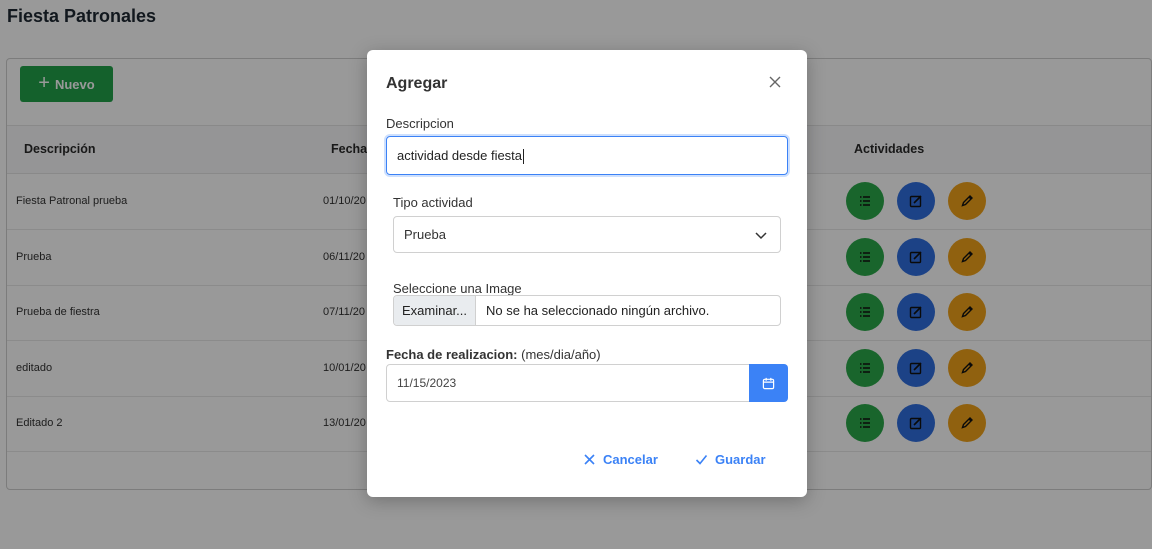 The width and height of the screenshot is (1152, 549). I want to click on chevron-down-icon, so click(761, 236).